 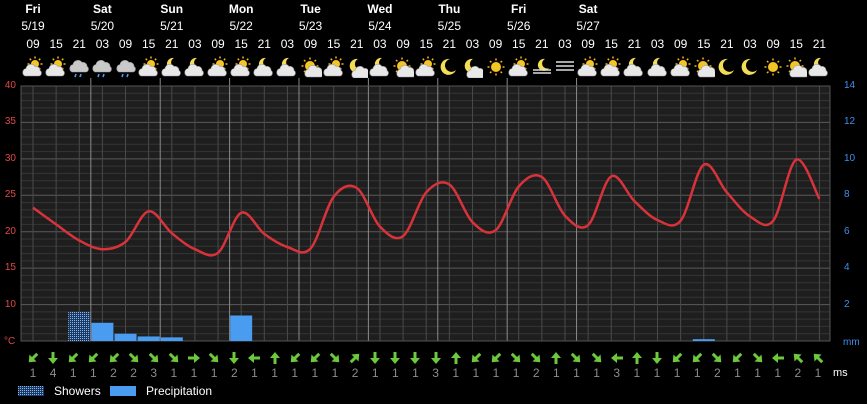 I want to click on precipitation-tick-label: 14, so click(x=850, y=85).